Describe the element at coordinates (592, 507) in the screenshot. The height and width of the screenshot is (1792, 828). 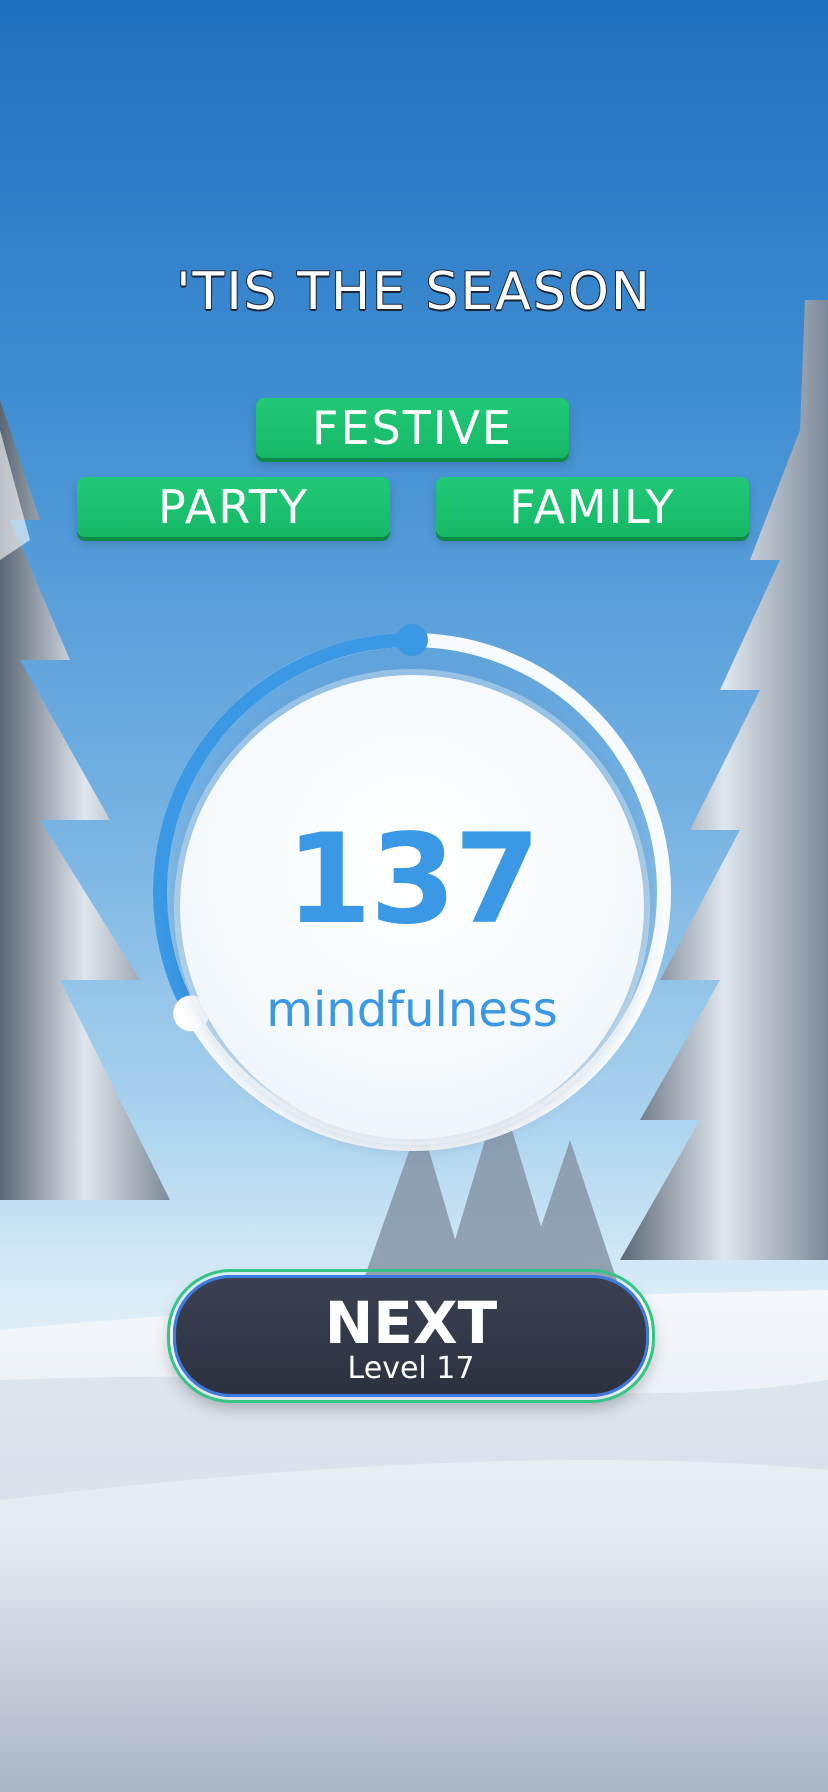
I see `found-word-tile: FAMILY` at that location.